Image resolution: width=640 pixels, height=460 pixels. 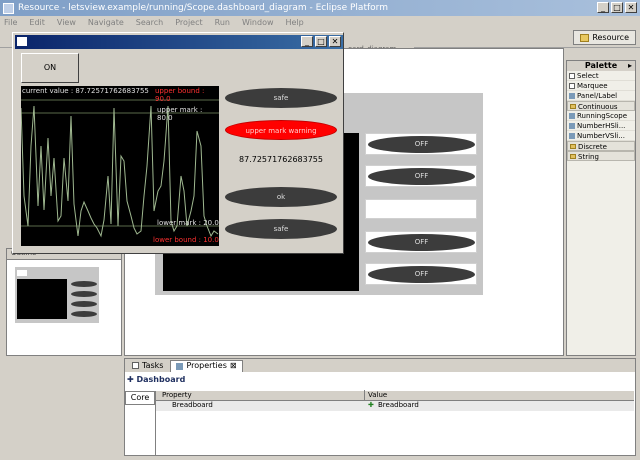 I want to click on current-value-label: current value : 87.72571762683755, so click(x=85, y=91).